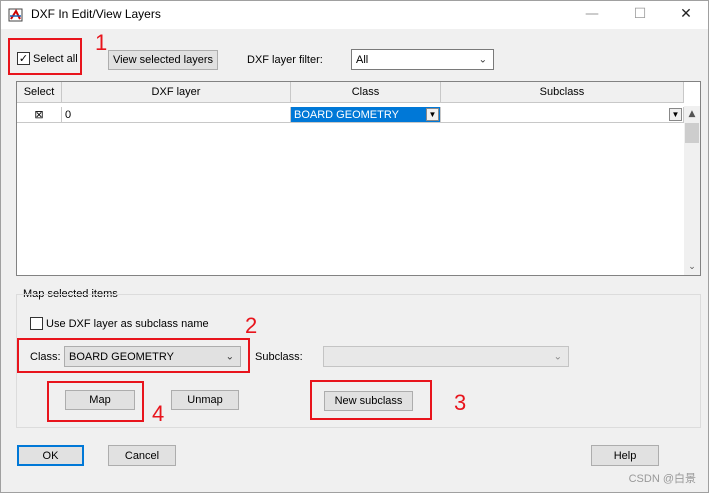 The height and width of the screenshot is (493, 709). I want to click on row-class-value: BOARD GEOMETRY, so click(346, 114).